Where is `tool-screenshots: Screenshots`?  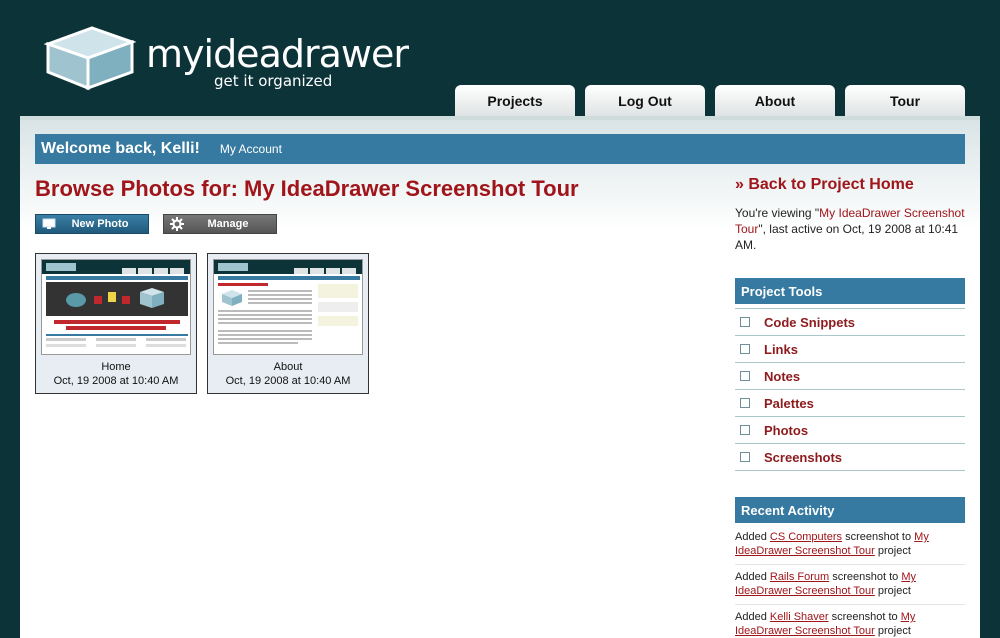 tool-screenshots: Screenshots is located at coordinates (850, 457).